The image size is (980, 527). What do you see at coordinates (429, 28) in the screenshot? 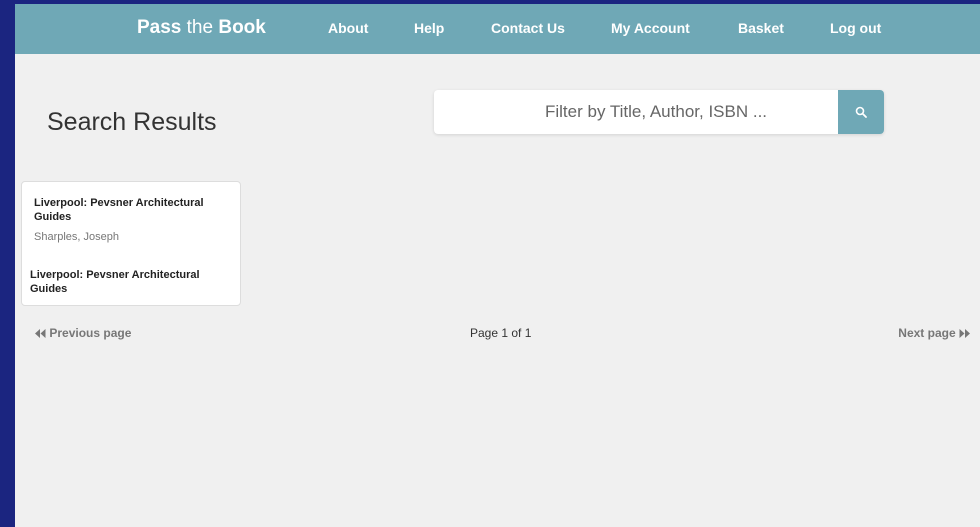
I see `nav-link-help: Help` at bounding box center [429, 28].